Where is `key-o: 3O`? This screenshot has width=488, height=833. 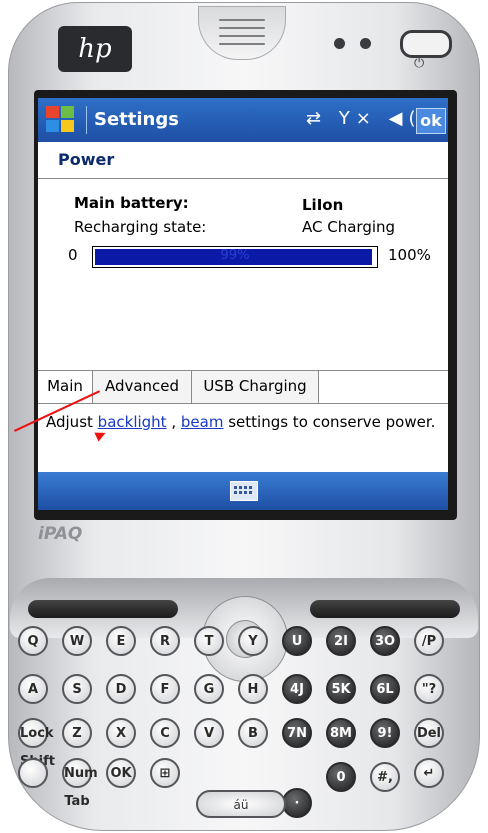 key-o: 3O is located at coordinates (385, 641).